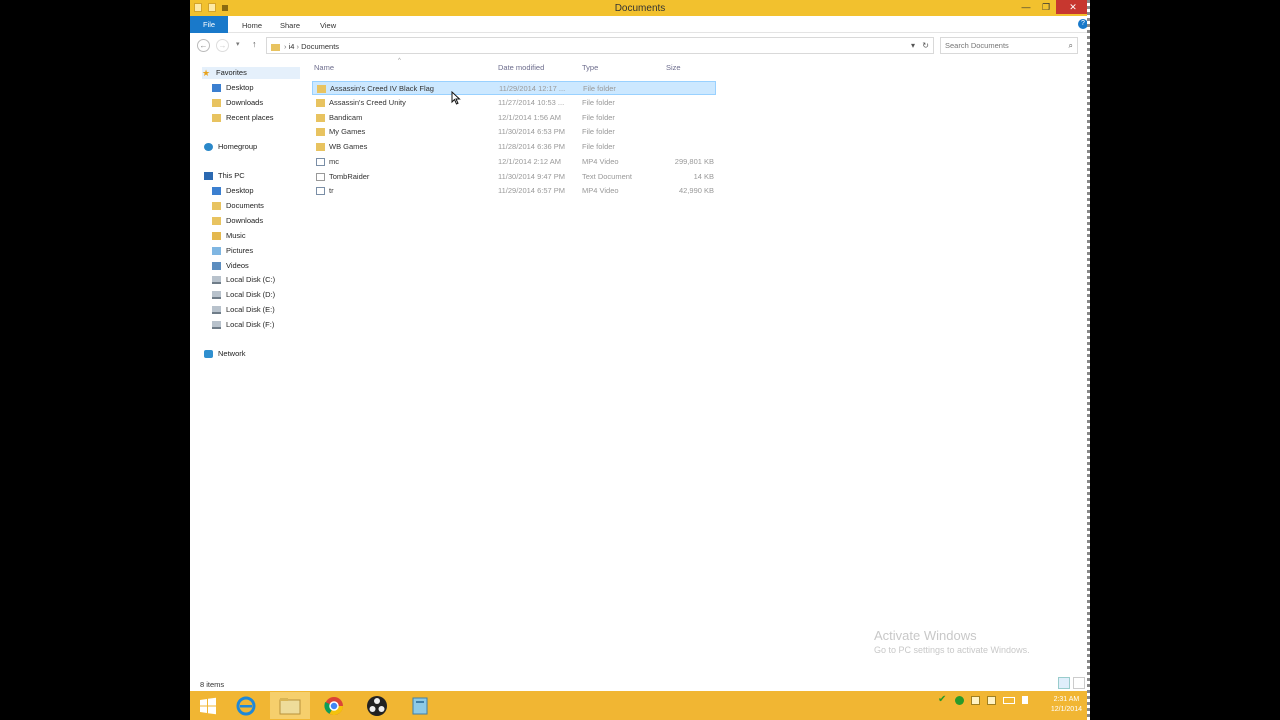 Image resolution: width=1280 pixels, height=720 pixels. I want to click on nav-label: Pictures, so click(240, 250).